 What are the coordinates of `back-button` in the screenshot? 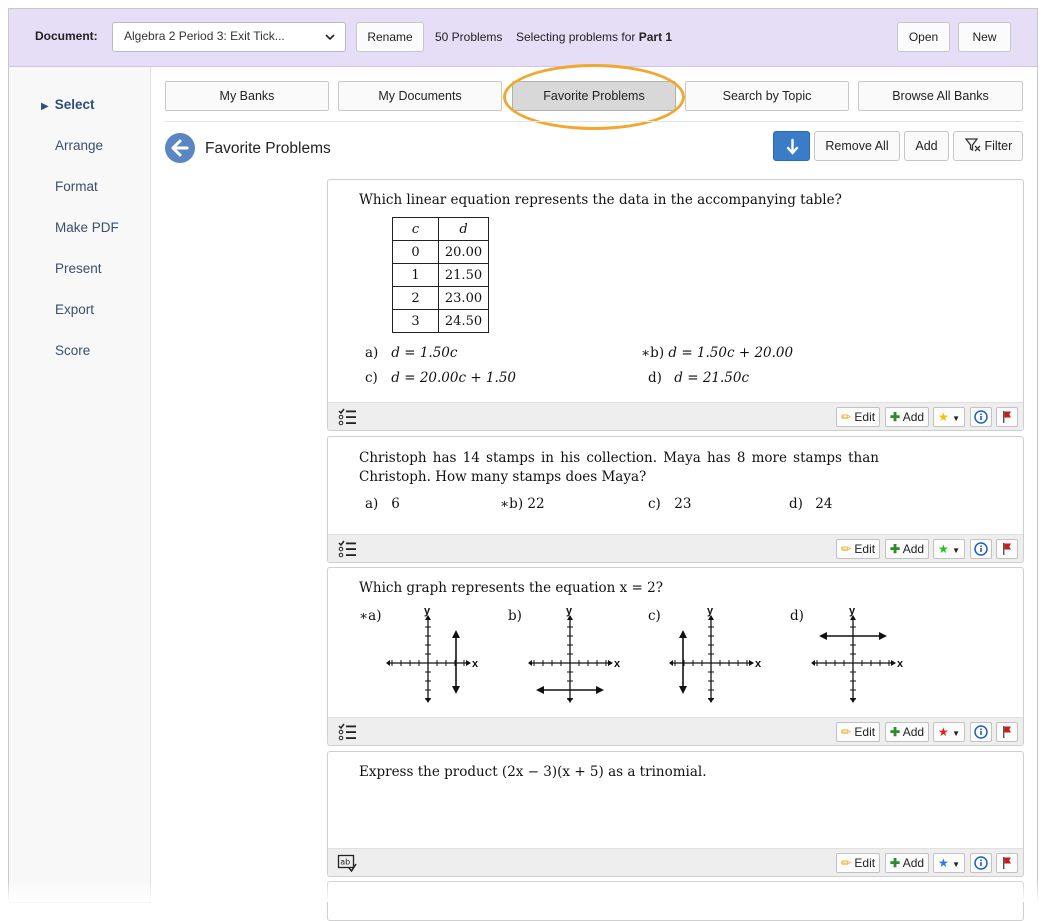 It's located at (180, 148).